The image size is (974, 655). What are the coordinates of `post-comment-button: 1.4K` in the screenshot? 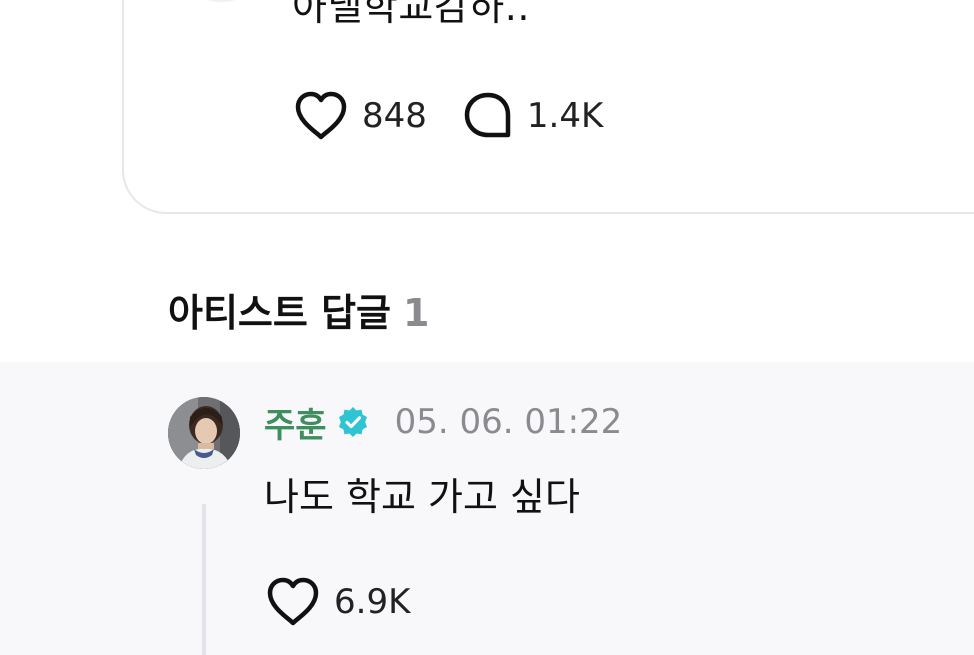 It's located at (533, 116).